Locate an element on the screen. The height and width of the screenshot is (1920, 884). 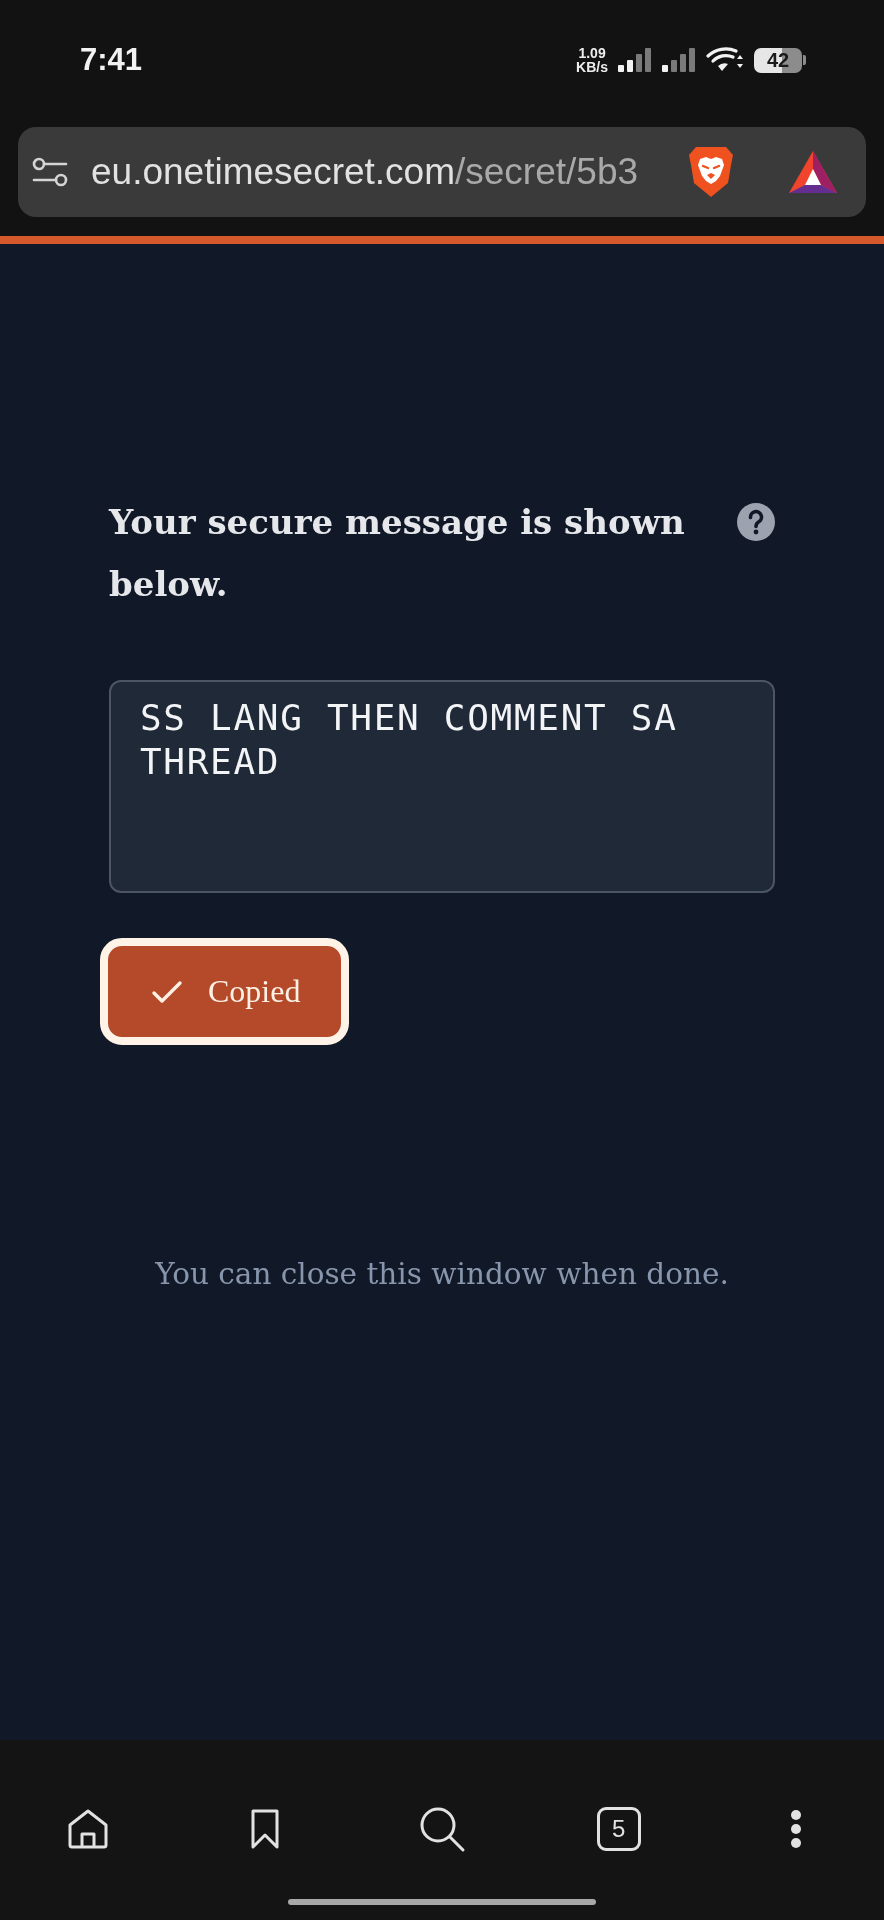
wifi-icon is located at coordinates (725, 60).